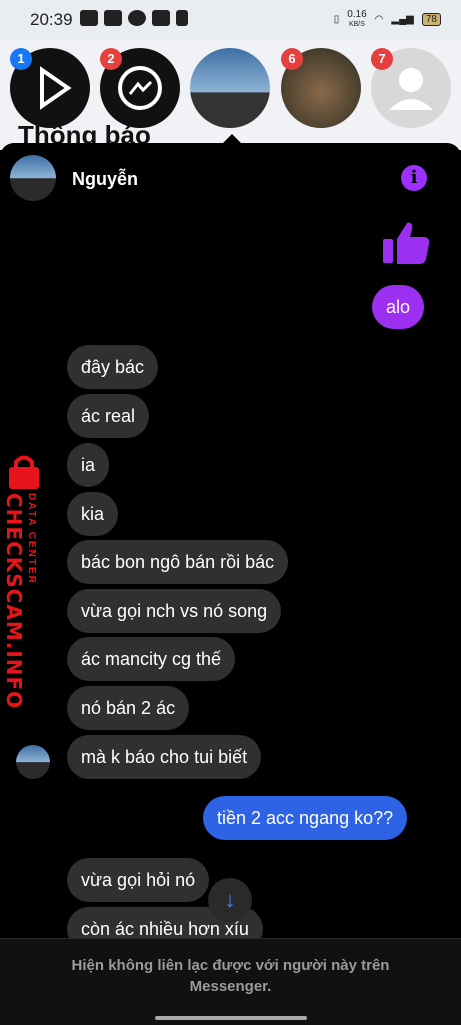 The width and height of the screenshot is (461, 1025). Describe the element at coordinates (178, 562) in the screenshot. I see `incoming-message: bác bon ngô bán rồi bác` at that location.